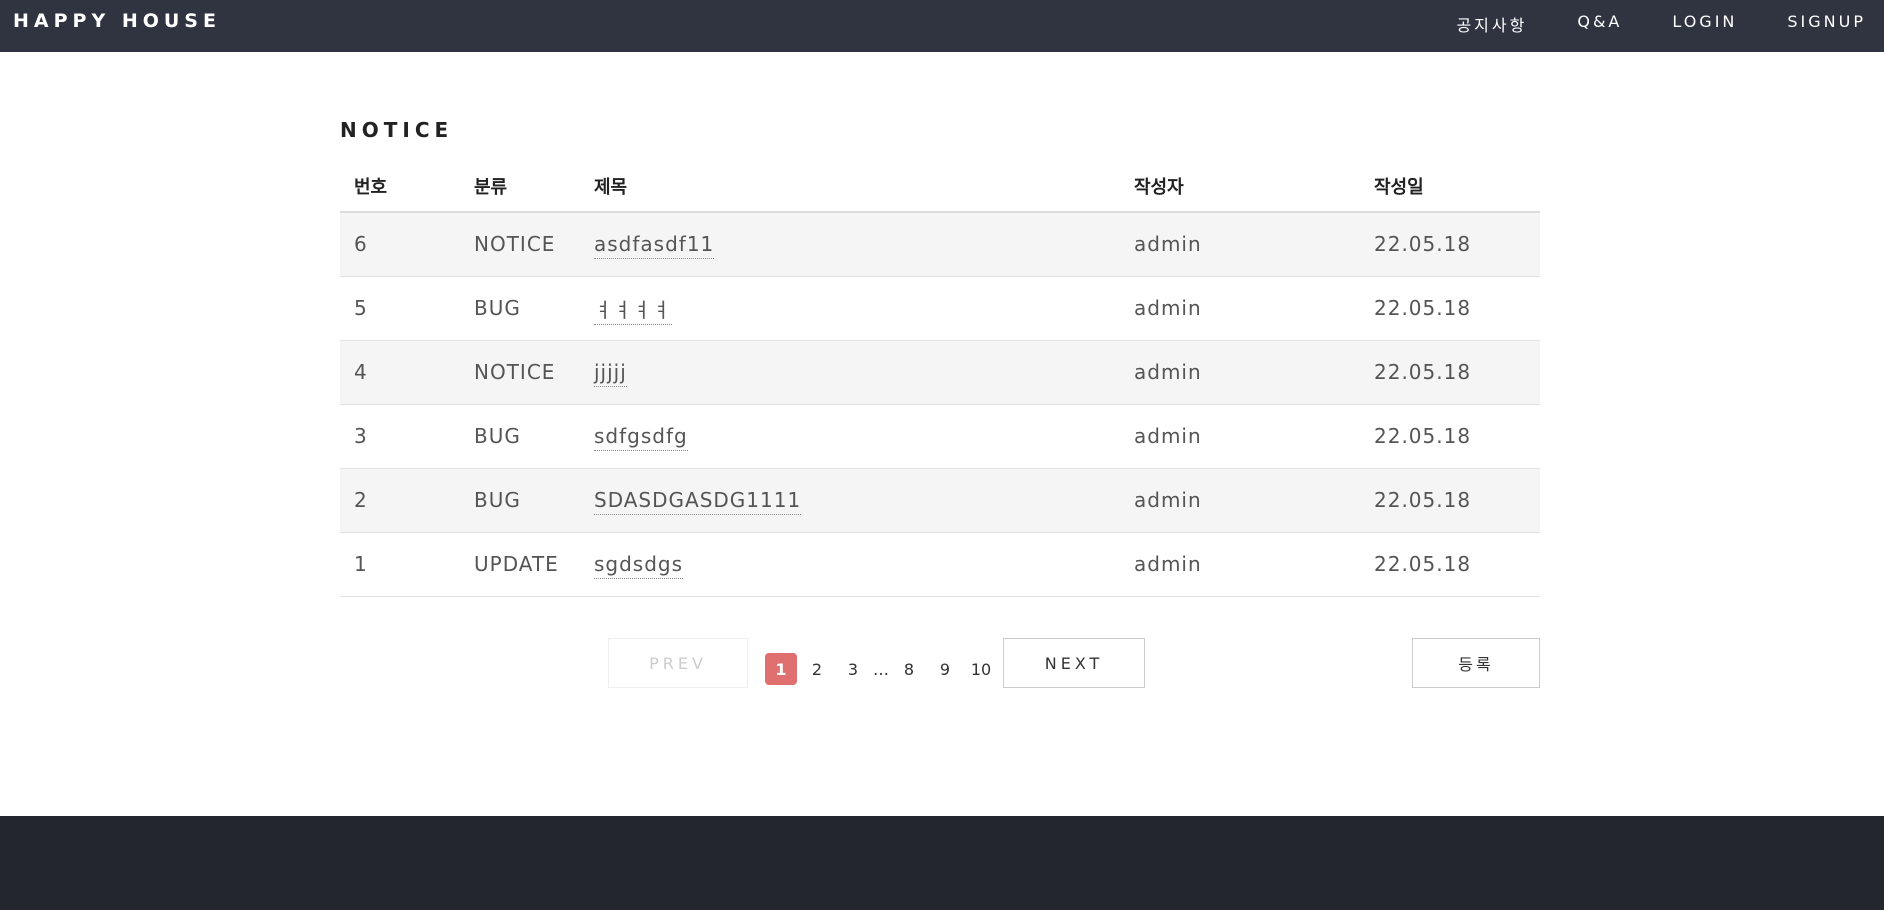  What do you see at coordinates (942, 863) in the screenshot?
I see `footer` at bounding box center [942, 863].